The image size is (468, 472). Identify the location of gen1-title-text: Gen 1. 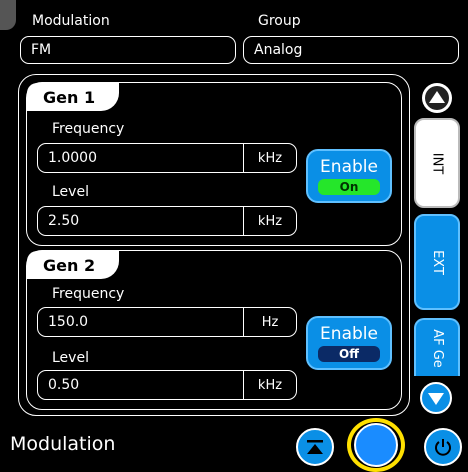
(69, 97).